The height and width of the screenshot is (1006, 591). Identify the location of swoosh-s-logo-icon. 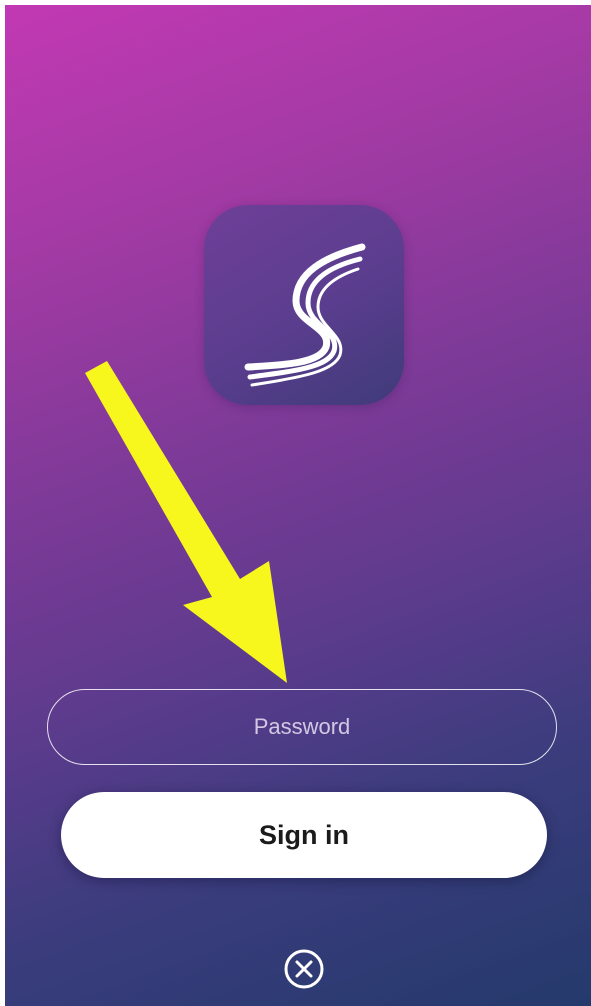
(305, 315).